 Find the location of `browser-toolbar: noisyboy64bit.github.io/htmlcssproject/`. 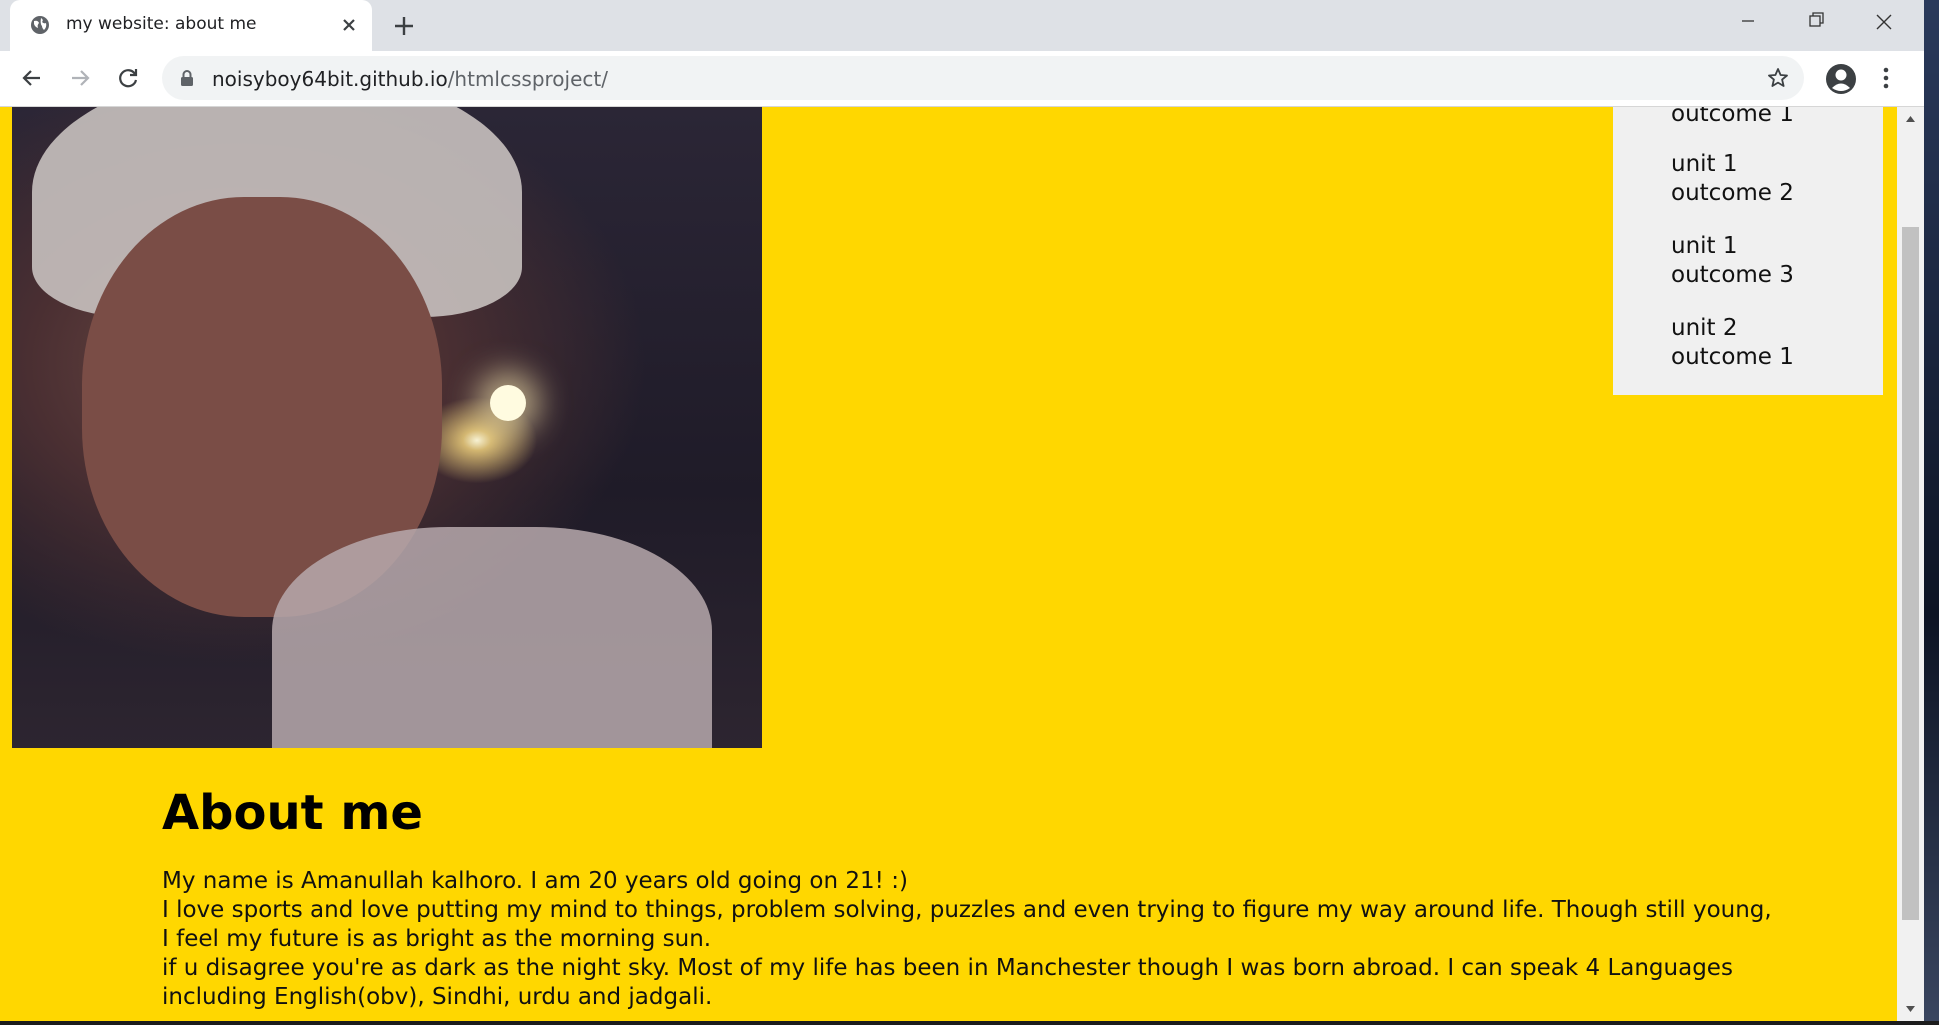

browser-toolbar: noisyboy64bit.github.io/htmlcssproject/ is located at coordinates (962, 79).